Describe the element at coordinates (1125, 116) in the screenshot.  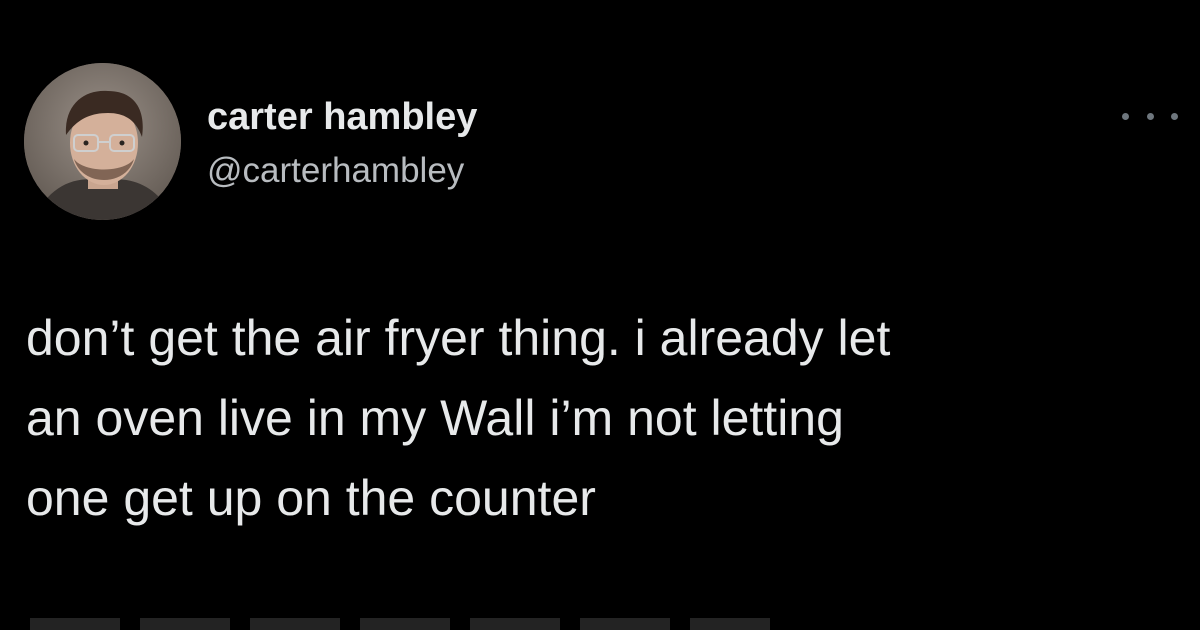
I see `more-horizontal-icon` at that location.